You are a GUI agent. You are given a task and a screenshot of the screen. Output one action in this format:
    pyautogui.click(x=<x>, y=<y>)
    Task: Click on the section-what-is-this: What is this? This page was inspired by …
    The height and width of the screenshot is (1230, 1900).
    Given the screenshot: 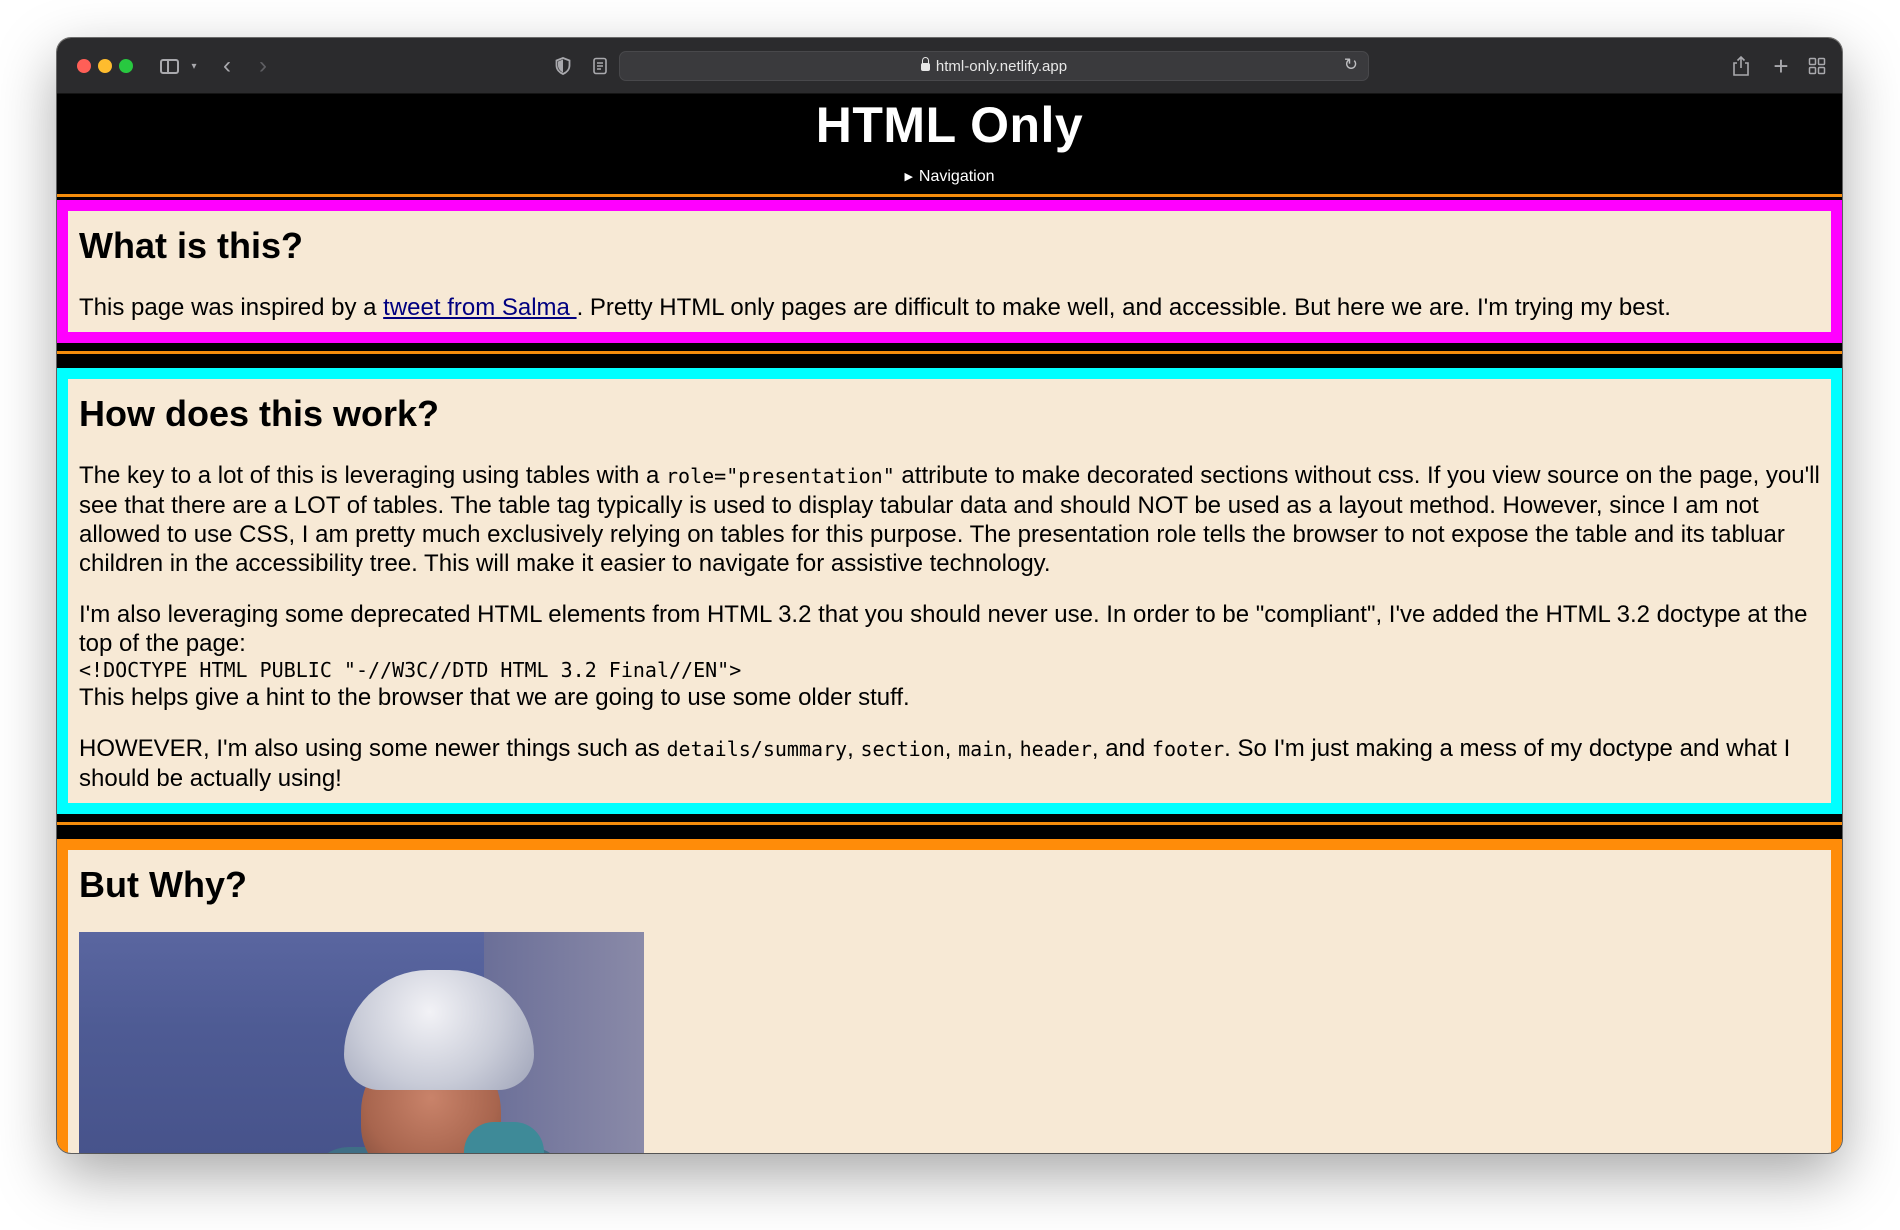 What is the action you would take?
    pyautogui.click(x=949, y=271)
    